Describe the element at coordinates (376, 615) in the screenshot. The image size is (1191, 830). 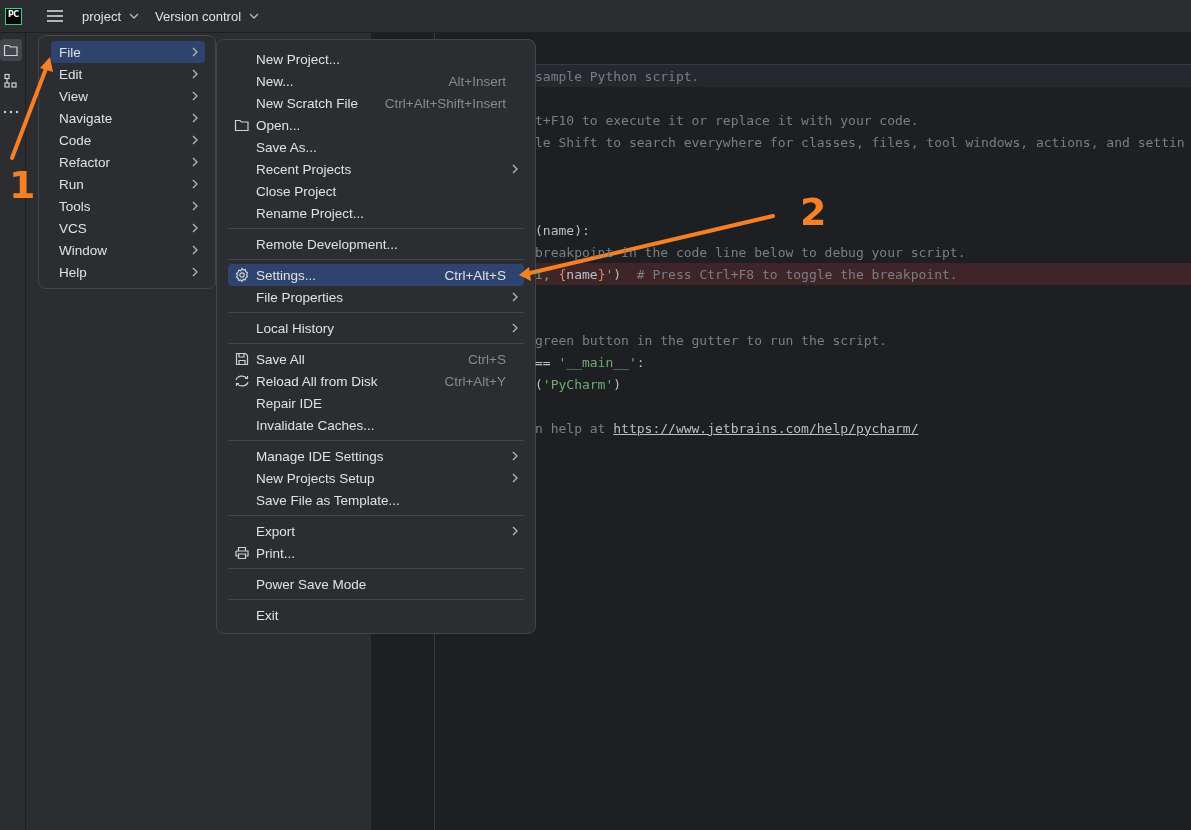
I see `menu-item: Exit` at that location.